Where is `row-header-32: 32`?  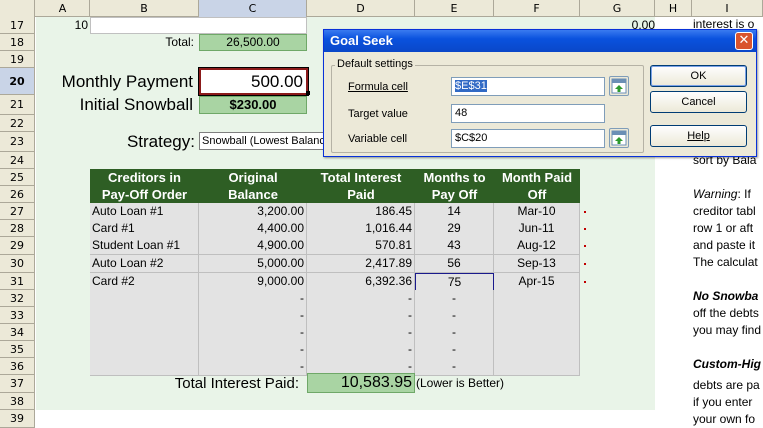 row-header-32: 32 is located at coordinates (17, 298).